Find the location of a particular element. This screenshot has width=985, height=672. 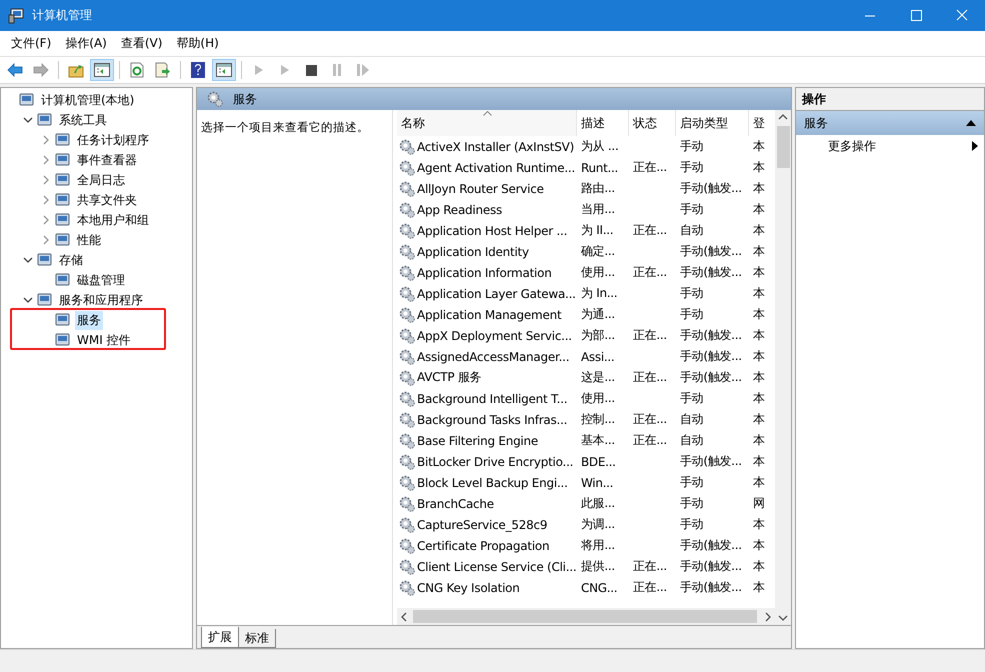

column-header: 登 is located at coordinates (758, 123).